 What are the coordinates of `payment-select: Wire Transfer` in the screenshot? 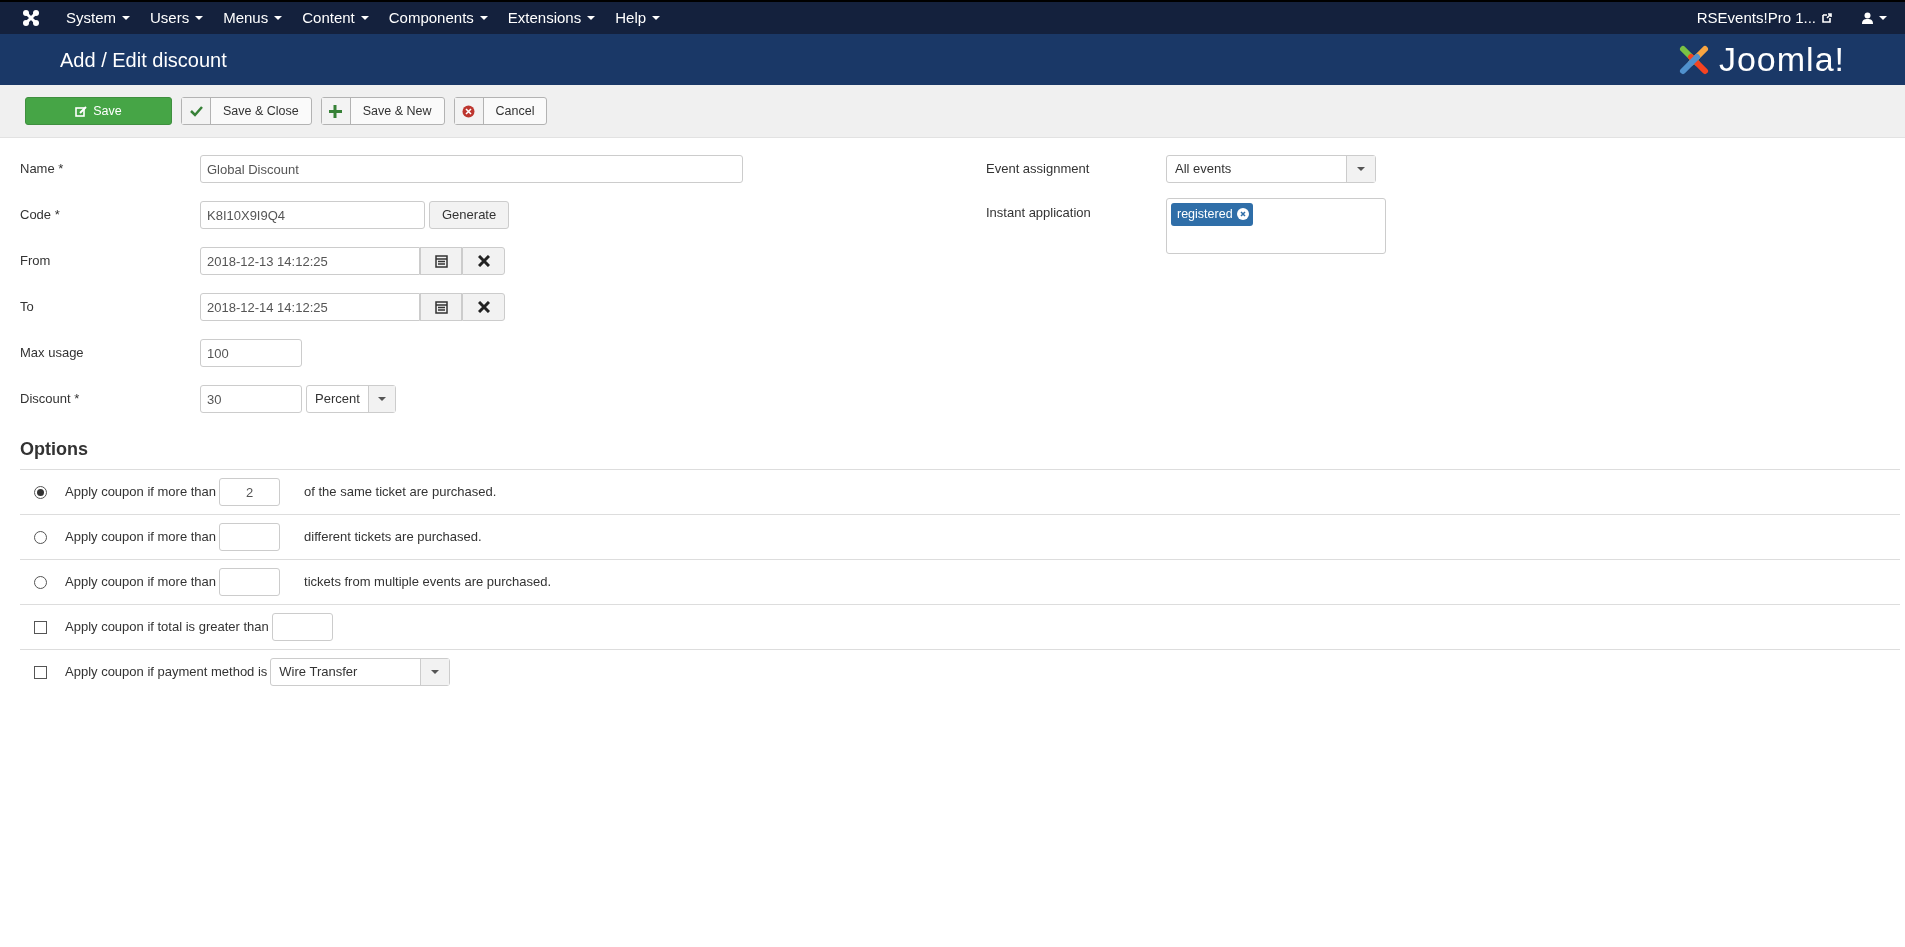 It's located at (360, 672).